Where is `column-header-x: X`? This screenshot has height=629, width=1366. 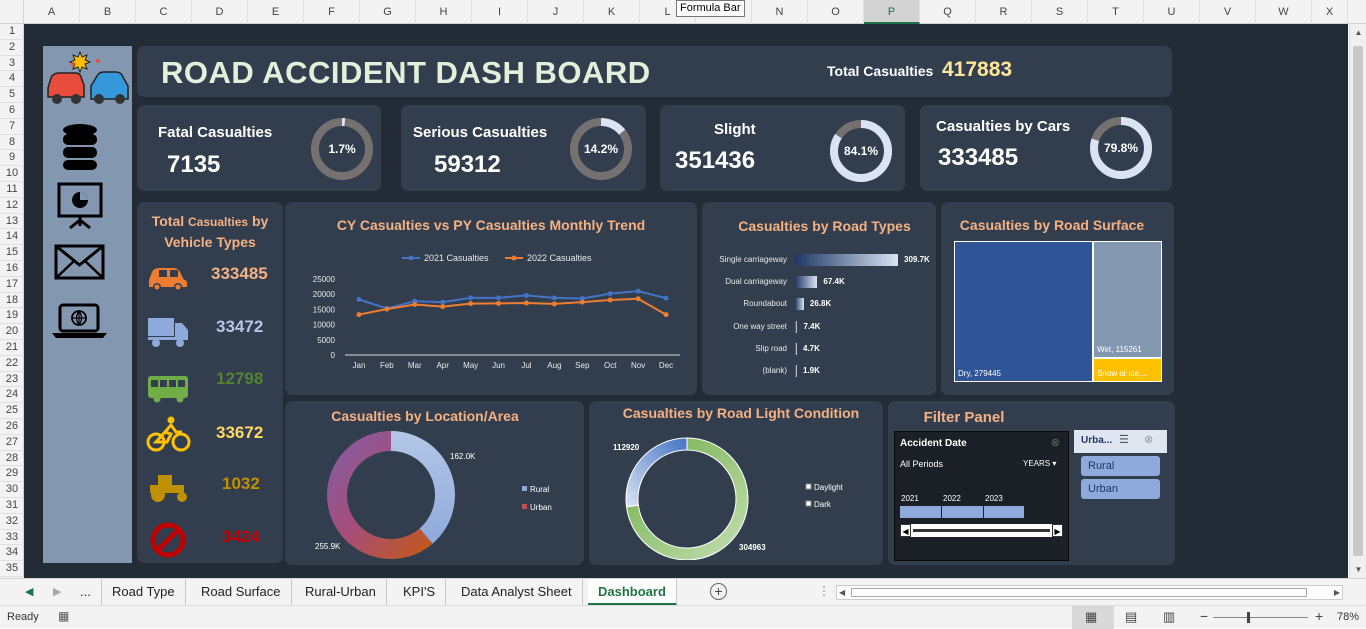 column-header-x: X is located at coordinates (1330, 12).